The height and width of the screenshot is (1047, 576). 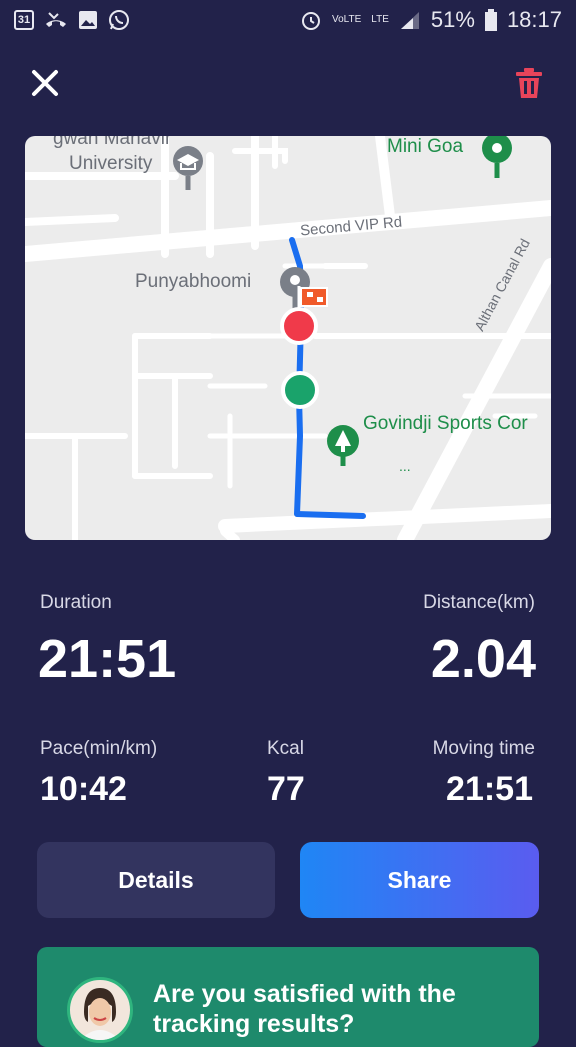 What do you see at coordinates (88, 20) in the screenshot?
I see `gallery-icon` at bounding box center [88, 20].